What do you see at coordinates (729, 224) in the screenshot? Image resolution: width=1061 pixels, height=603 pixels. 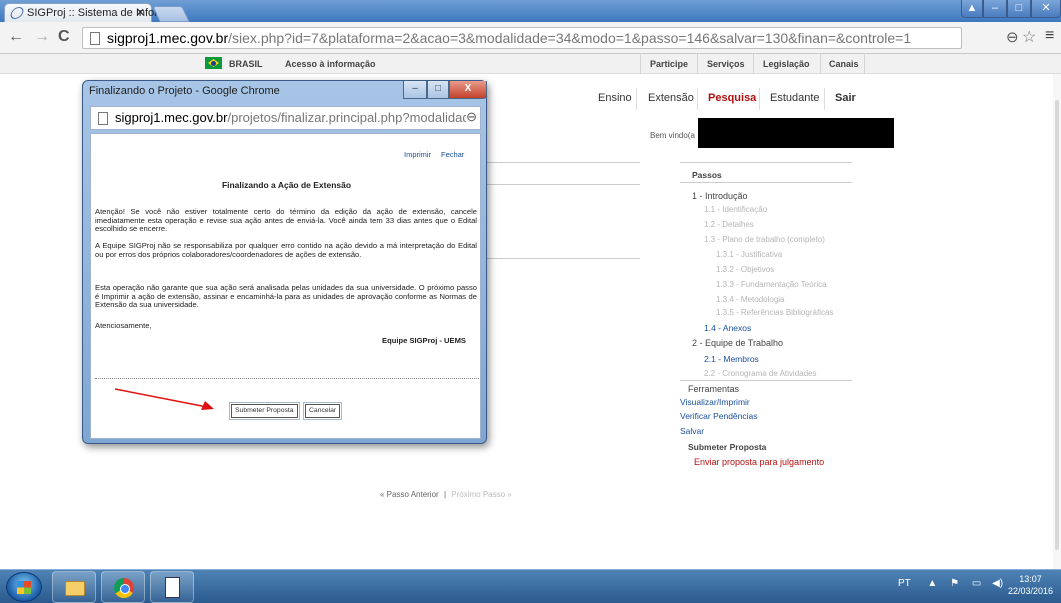 I see `step-detalhes: 1.2 - Detalhes` at bounding box center [729, 224].